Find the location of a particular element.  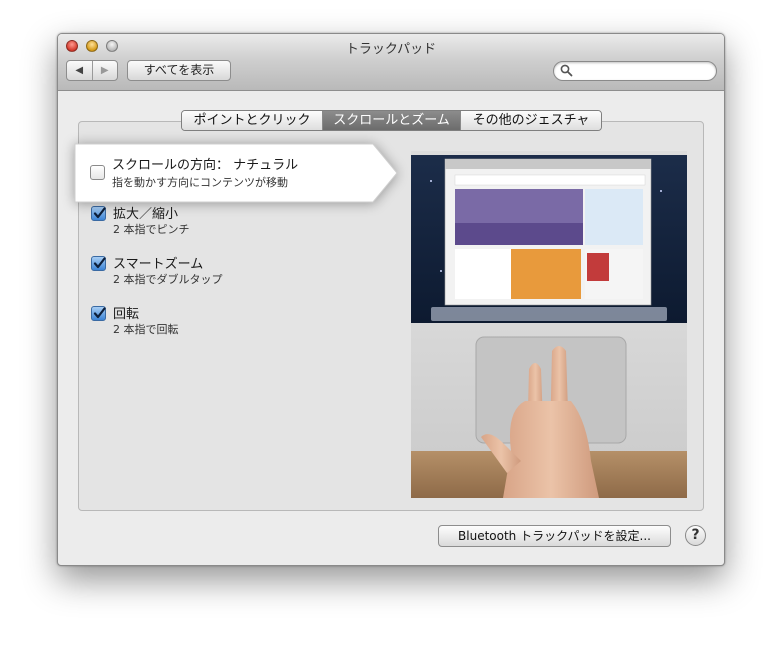

smart-zoom-description: 2 本指でダブルタップ is located at coordinates (168, 279).